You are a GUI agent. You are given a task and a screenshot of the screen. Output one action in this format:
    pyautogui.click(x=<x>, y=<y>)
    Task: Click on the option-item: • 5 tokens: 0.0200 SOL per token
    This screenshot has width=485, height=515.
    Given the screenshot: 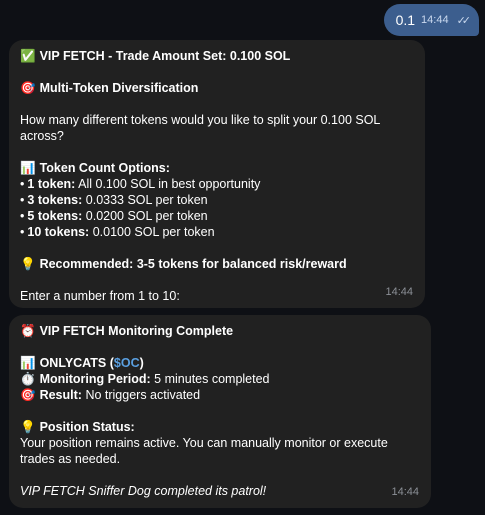 What is the action you would take?
    pyautogui.click(x=114, y=216)
    